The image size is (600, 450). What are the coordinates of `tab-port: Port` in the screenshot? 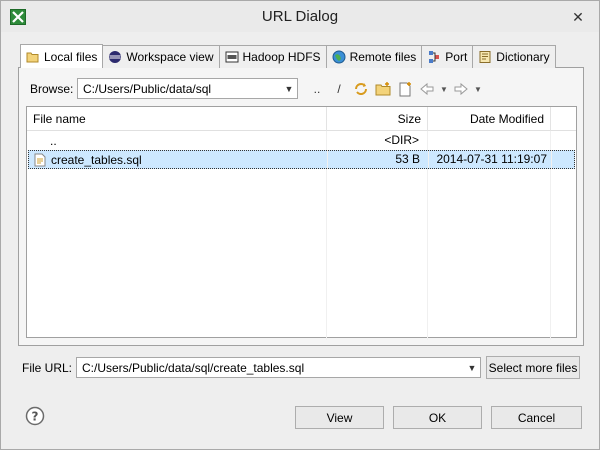 It's located at (447, 56).